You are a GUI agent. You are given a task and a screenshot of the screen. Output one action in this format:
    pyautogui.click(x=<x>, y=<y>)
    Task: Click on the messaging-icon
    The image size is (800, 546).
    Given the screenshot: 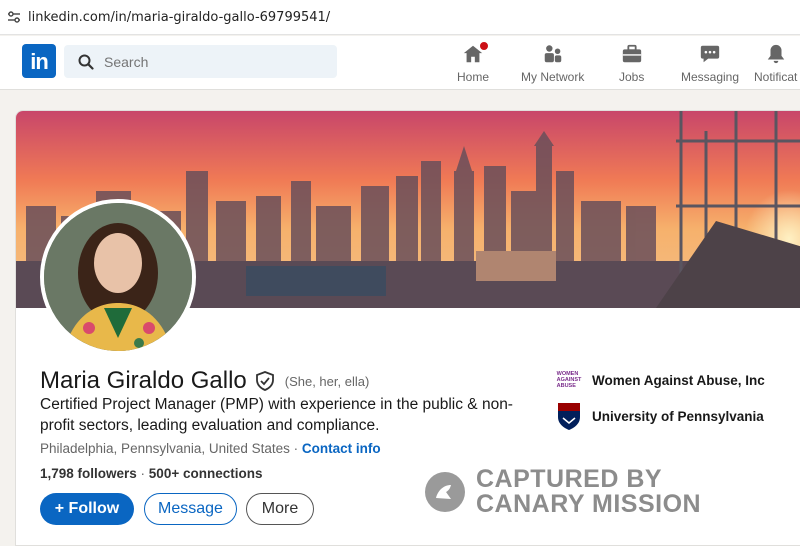 What is the action you would take?
    pyautogui.click(x=710, y=54)
    